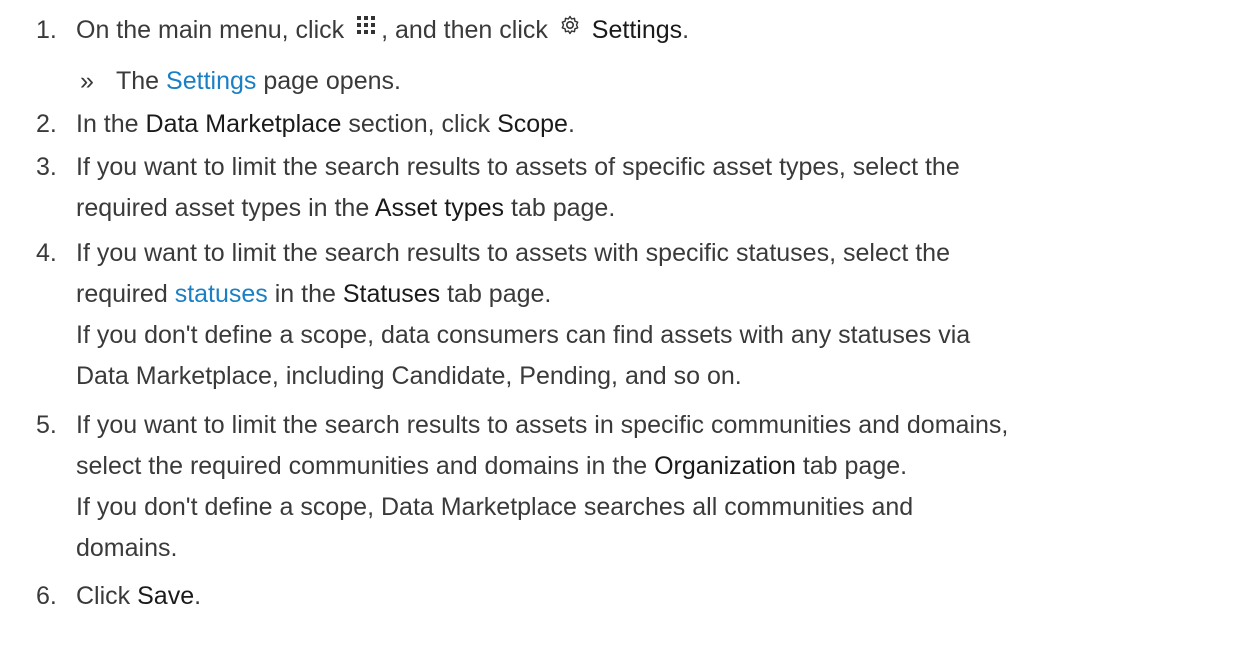 The image size is (1236, 659). What do you see at coordinates (439, 208) in the screenshot?
I see `asset-types-label: Asset types` at bounding box center [439, 208].